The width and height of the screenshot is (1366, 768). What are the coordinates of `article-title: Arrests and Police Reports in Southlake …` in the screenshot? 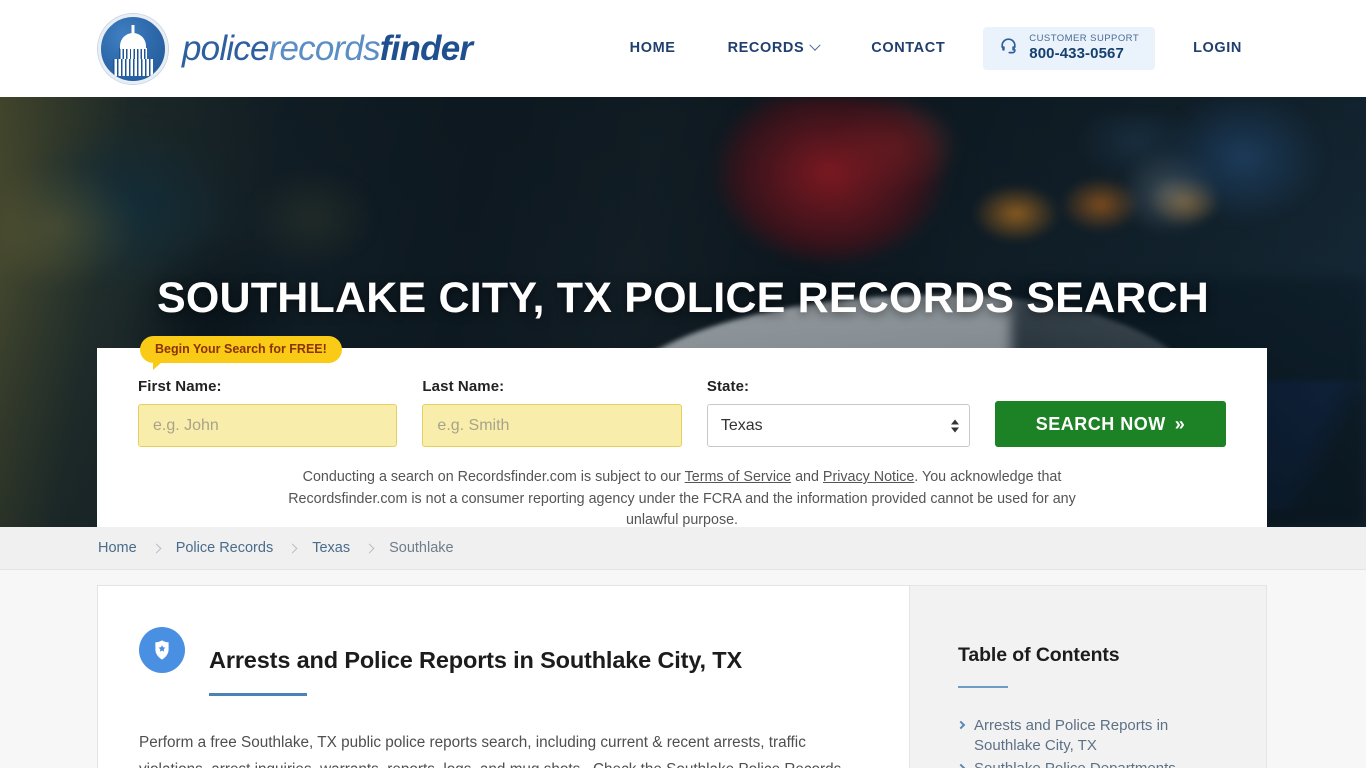 It's located at (475, 659).